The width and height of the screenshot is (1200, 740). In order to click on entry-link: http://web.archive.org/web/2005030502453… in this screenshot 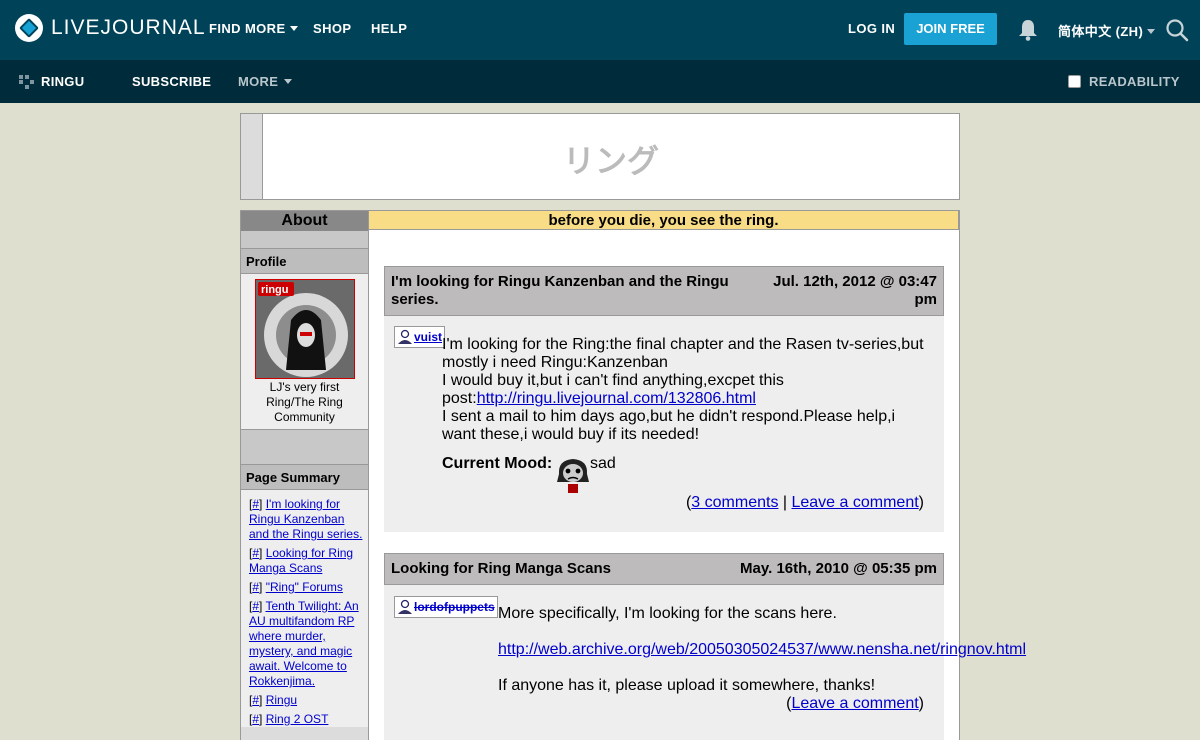, I will do `click(762, 649)`.